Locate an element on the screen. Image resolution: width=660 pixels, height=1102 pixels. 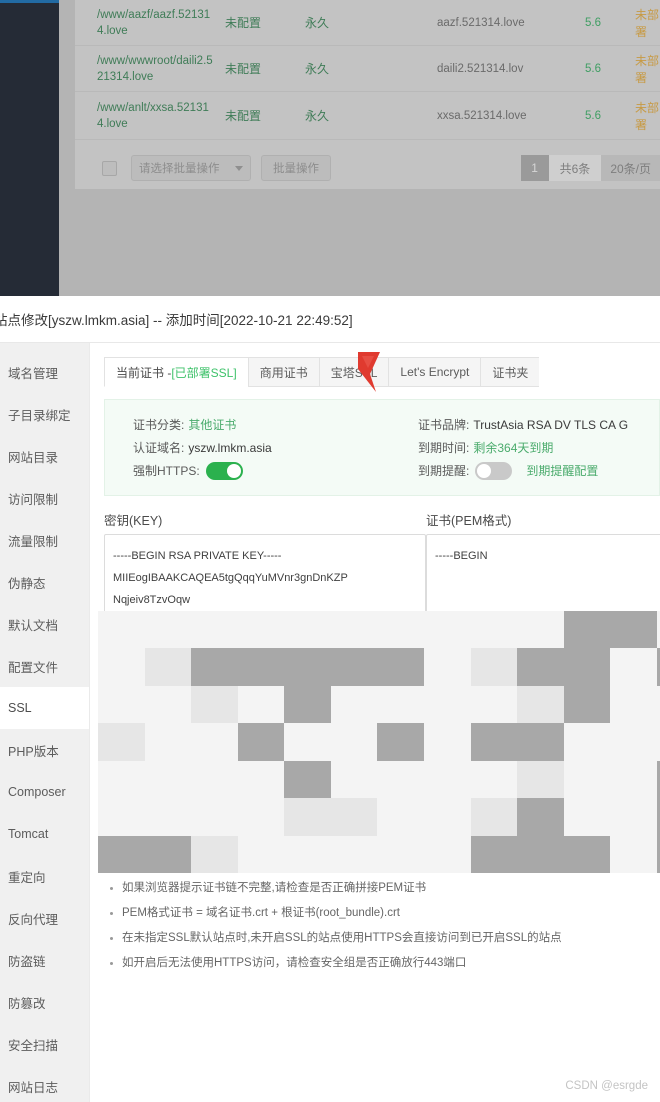
select-all-checkbox is located at coordinates (109, 168).